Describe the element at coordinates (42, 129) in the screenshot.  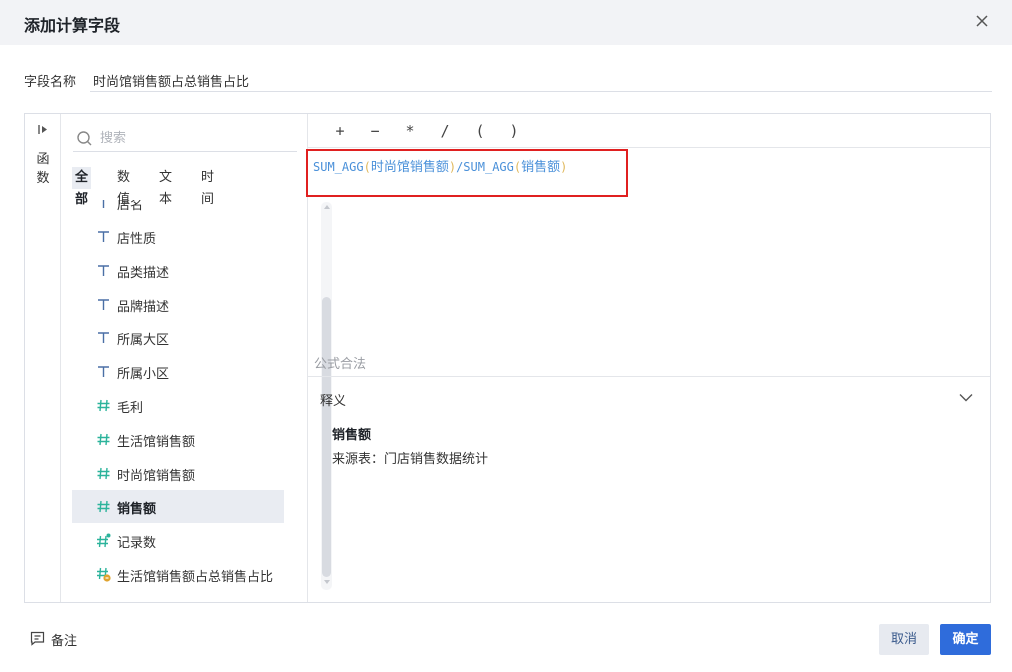
I see `expand-arrow-icon` at that location.